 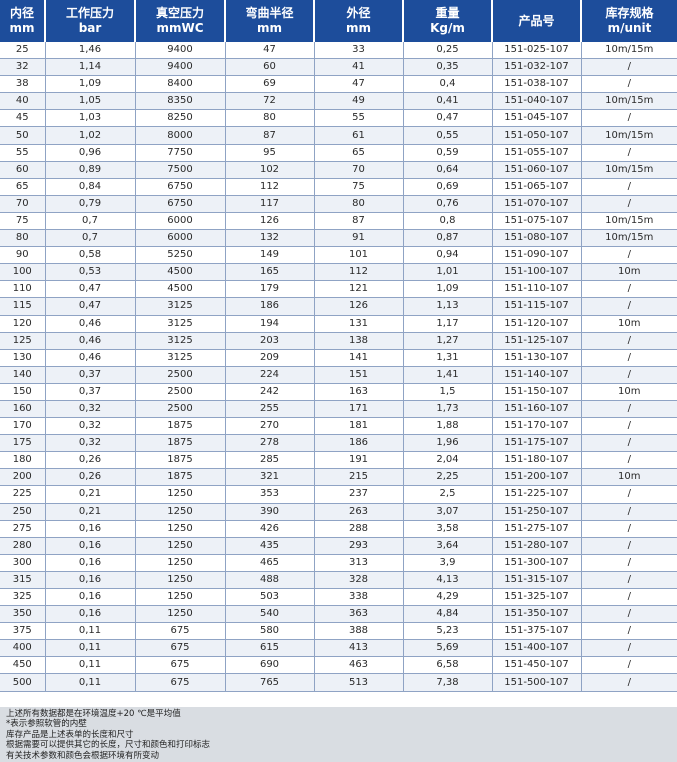 What do you see at coordinates (448, 460) in the screenshot?
I see `table-cell: 2,04` at bounding box center [448, 460].